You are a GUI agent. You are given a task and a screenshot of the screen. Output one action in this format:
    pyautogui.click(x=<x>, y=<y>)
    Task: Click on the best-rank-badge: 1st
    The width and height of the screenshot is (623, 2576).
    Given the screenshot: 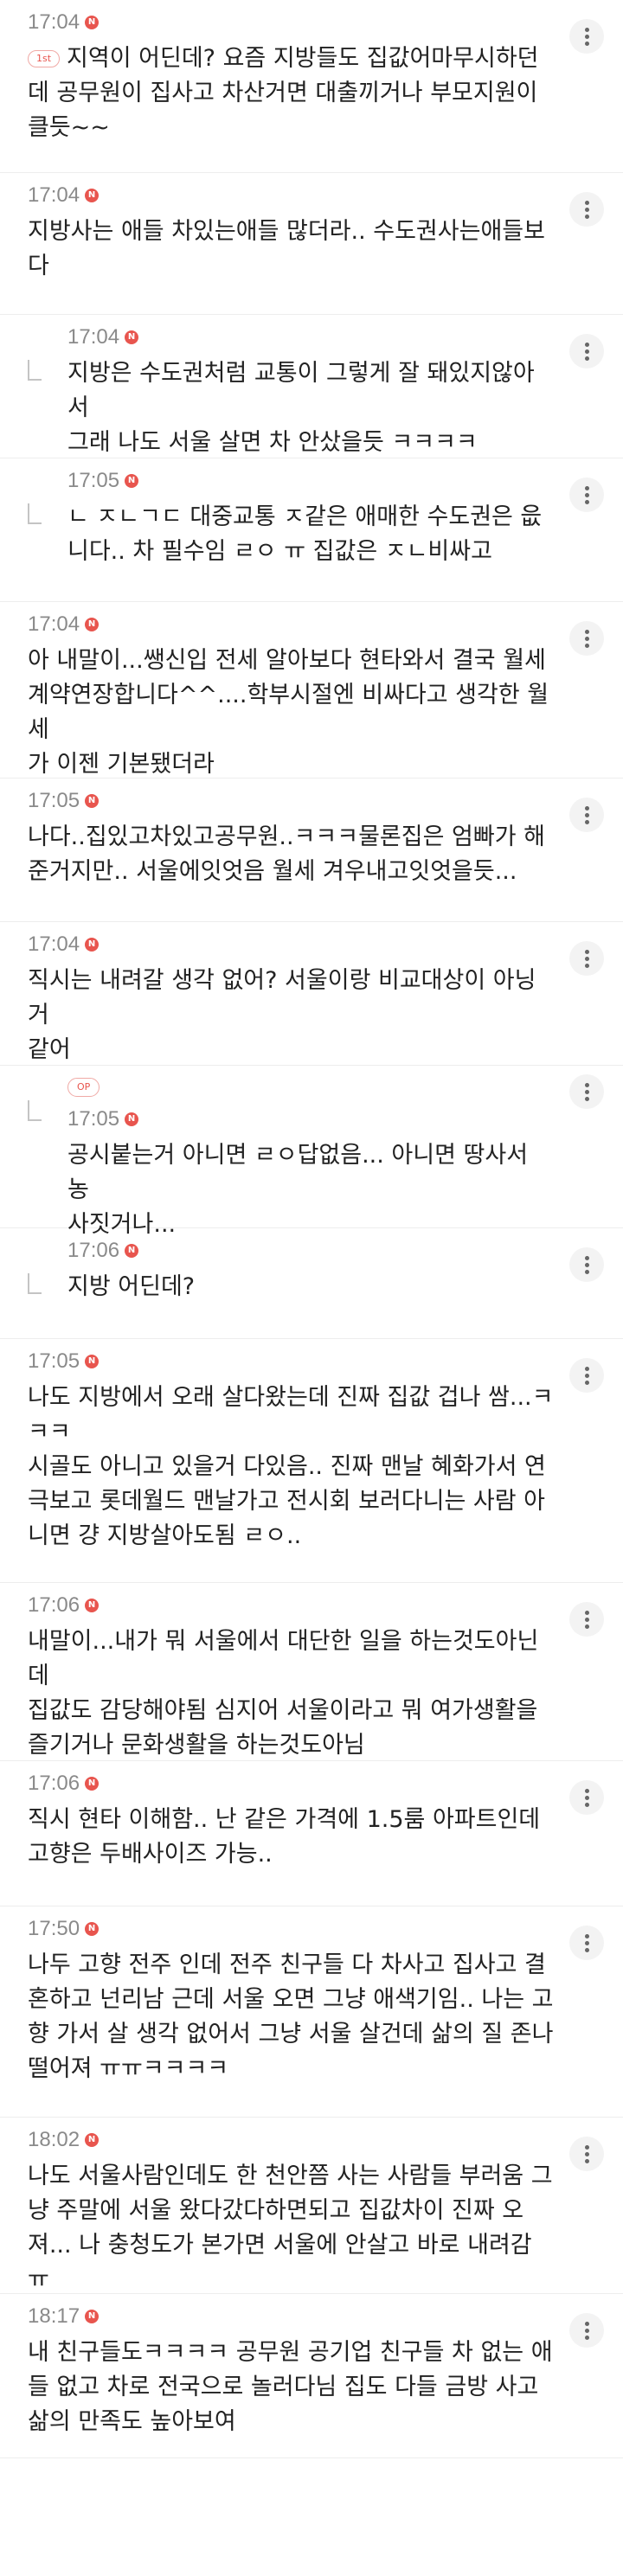 What is the action you would take?
    pyautogui.click(x=44, y=58)
    